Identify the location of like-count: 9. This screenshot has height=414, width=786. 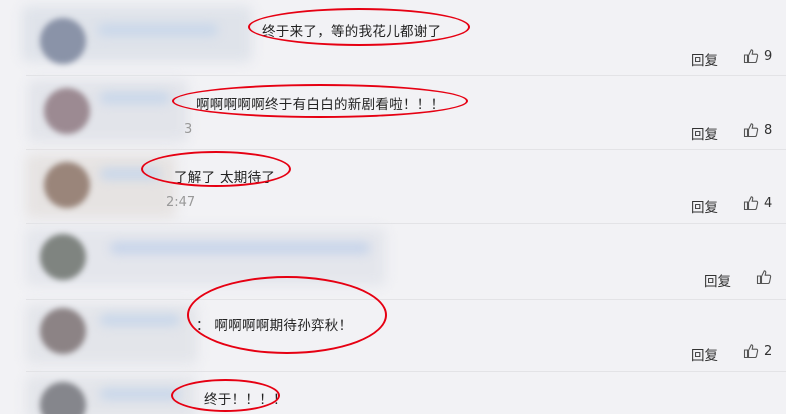
(768, 56).